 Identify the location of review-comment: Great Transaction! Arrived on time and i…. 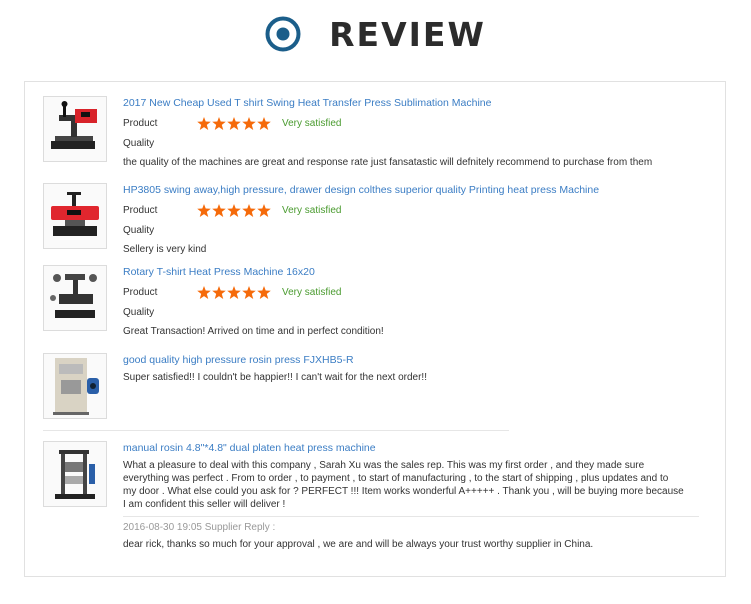
(253, 331).